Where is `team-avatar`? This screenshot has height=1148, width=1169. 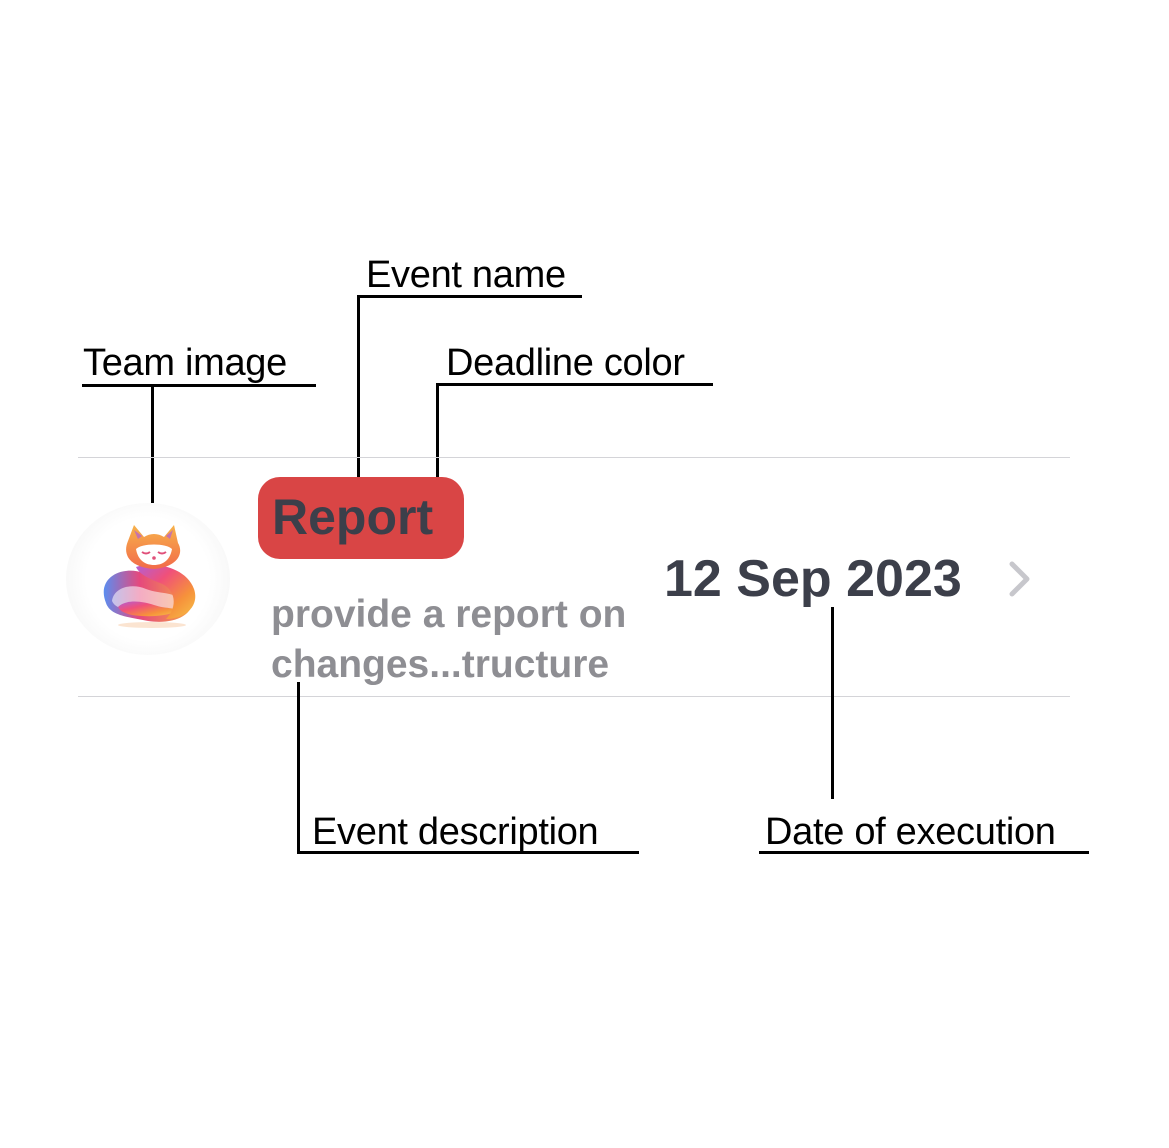 team-avatar is located at coordinates (148, 579).